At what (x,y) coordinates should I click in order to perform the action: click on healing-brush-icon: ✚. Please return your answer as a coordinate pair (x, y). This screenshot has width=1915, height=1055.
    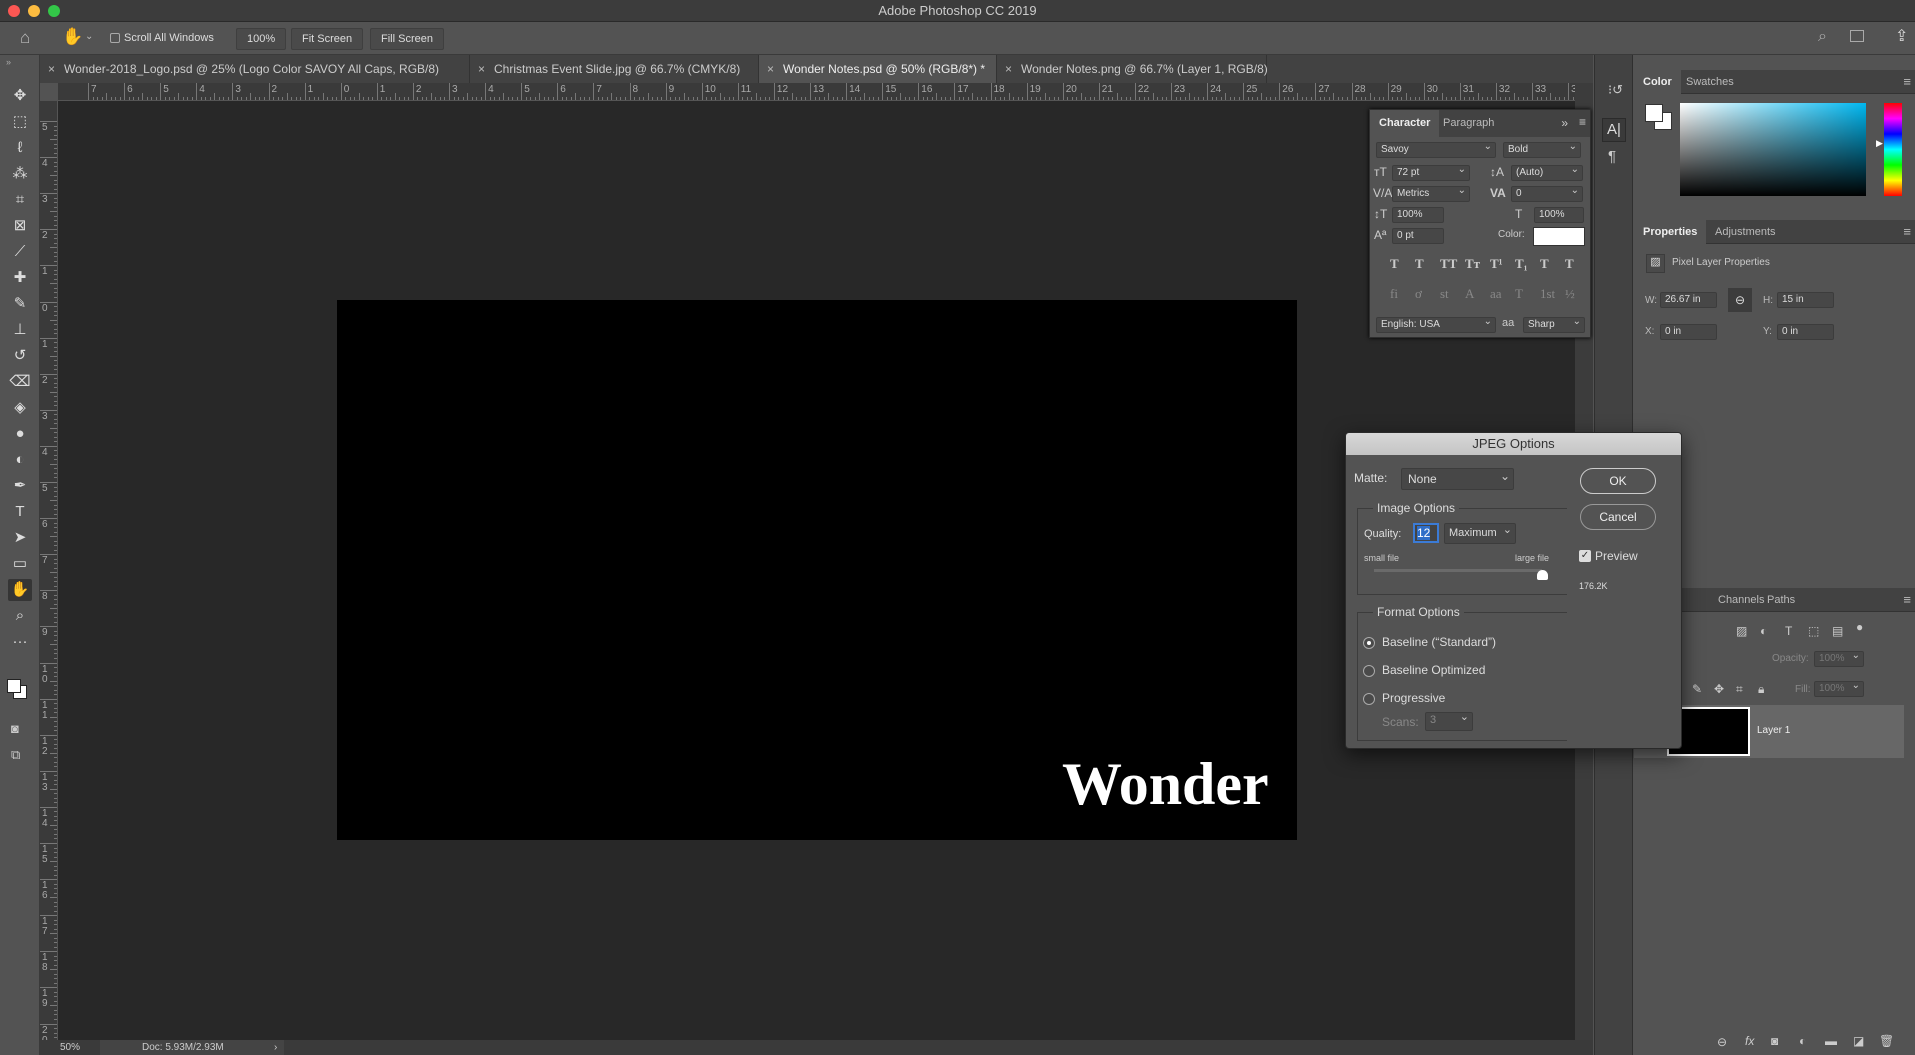
    Looking at the image, I should click on (20, 278).